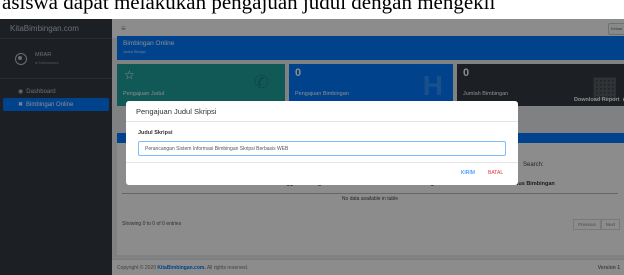 The width and height of the screenshot is (624, 275). I want to click on modal-title: Pengajuan Judul Skripsi, so click(176, 111).